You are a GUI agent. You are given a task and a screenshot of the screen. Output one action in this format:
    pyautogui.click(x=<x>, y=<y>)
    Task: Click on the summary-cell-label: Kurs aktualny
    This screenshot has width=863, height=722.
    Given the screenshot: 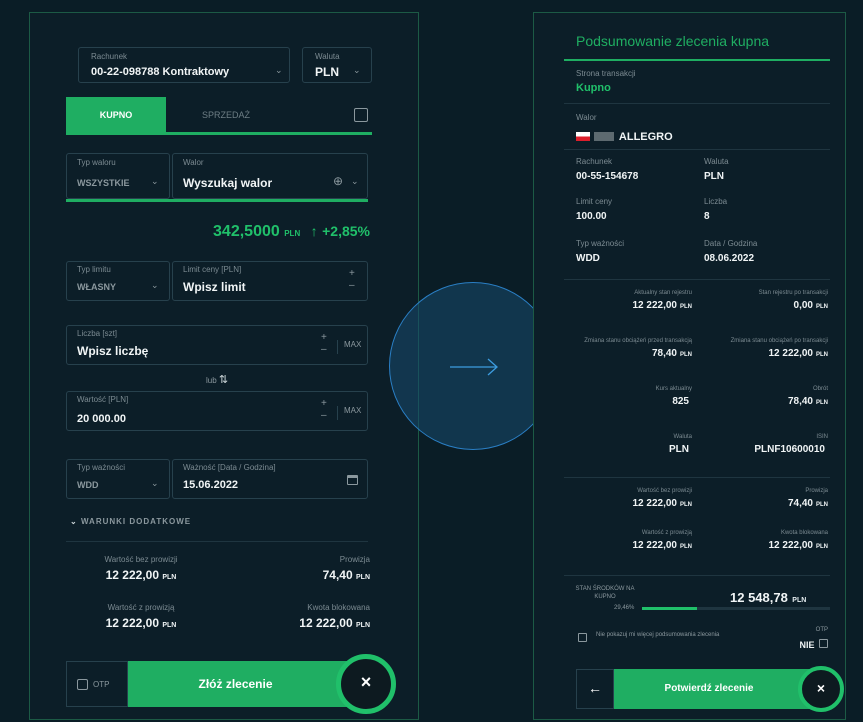 What is the action you would take?
    pyautogui.click(x=673, y=389)
    